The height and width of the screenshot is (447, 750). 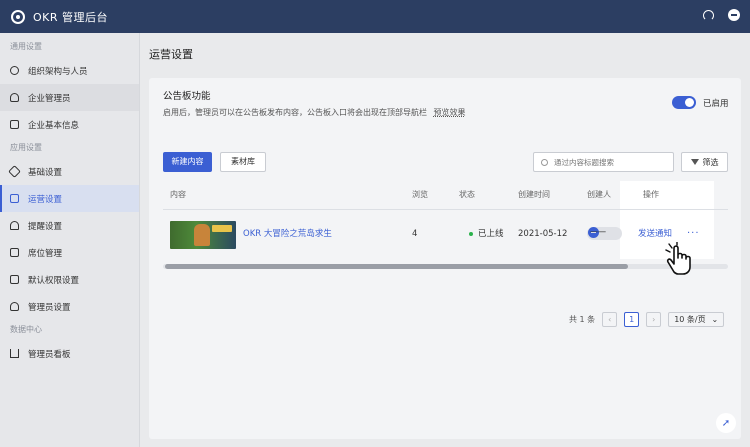 What do you see at coordinates (375, 16) in the screenshot?
I see `top-bar: OKR 管理后台` at bounding box center [375, 16].